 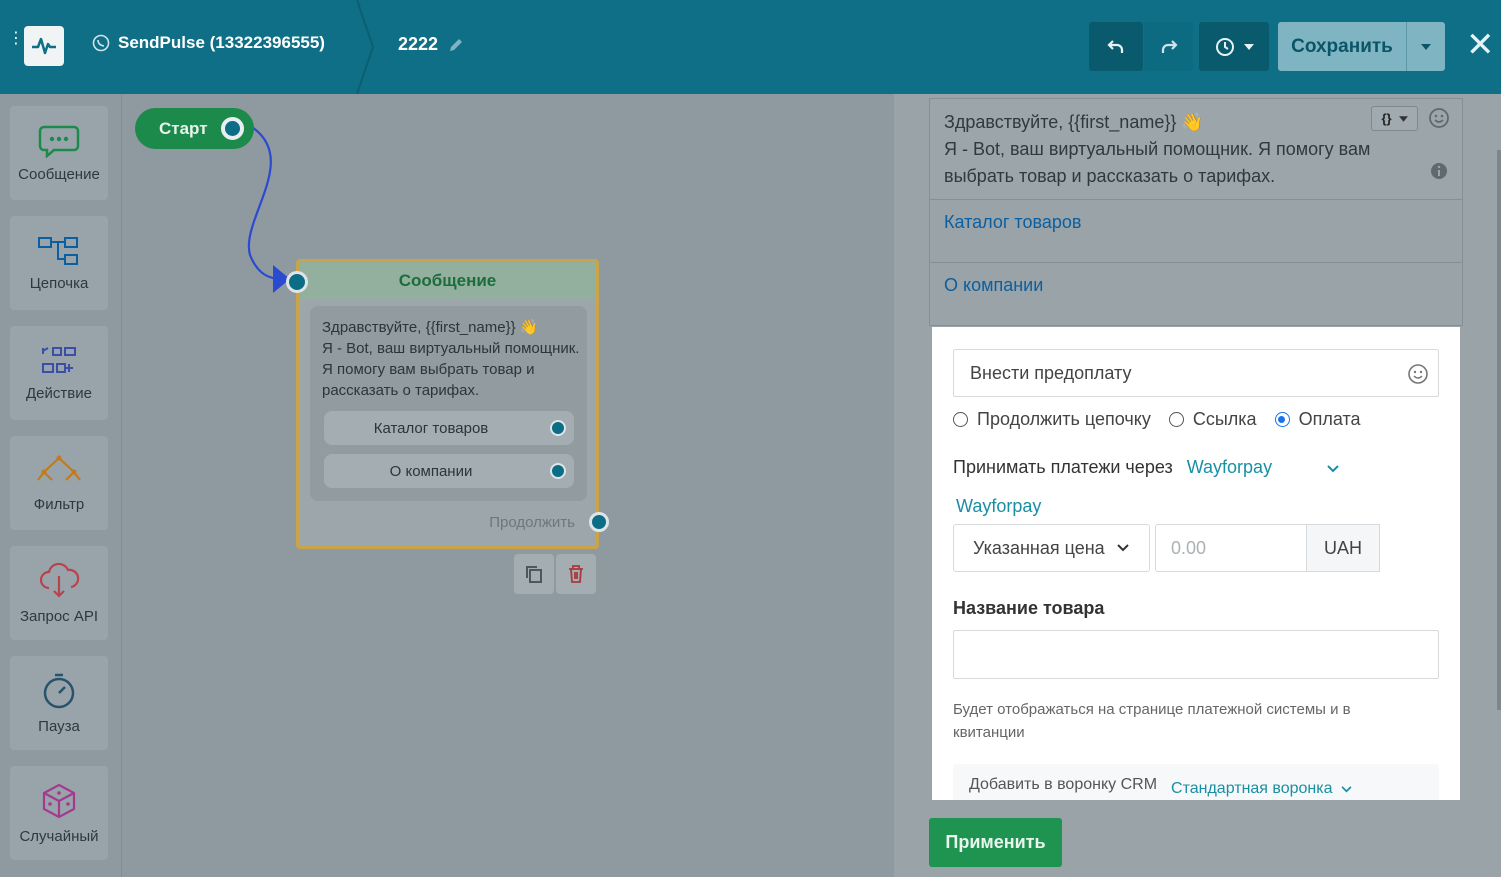 I want to click on menu-dots-icon: ⋮, so click(x=16, y=39).